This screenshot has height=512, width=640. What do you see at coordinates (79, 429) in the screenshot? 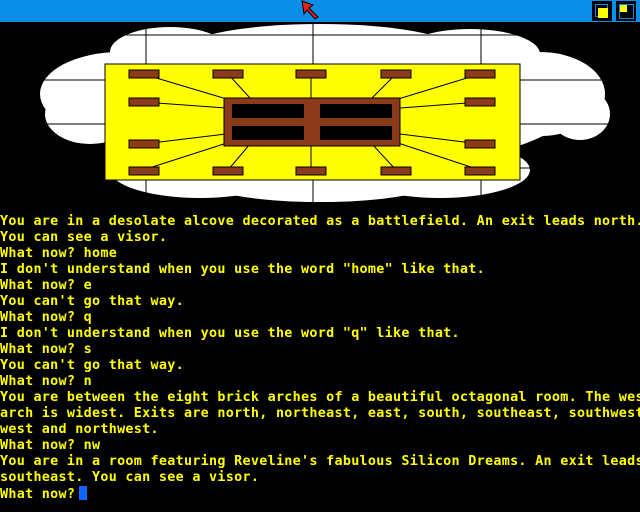
I see `transcript-line: west and northwest.` at bounding box center [79, 429].